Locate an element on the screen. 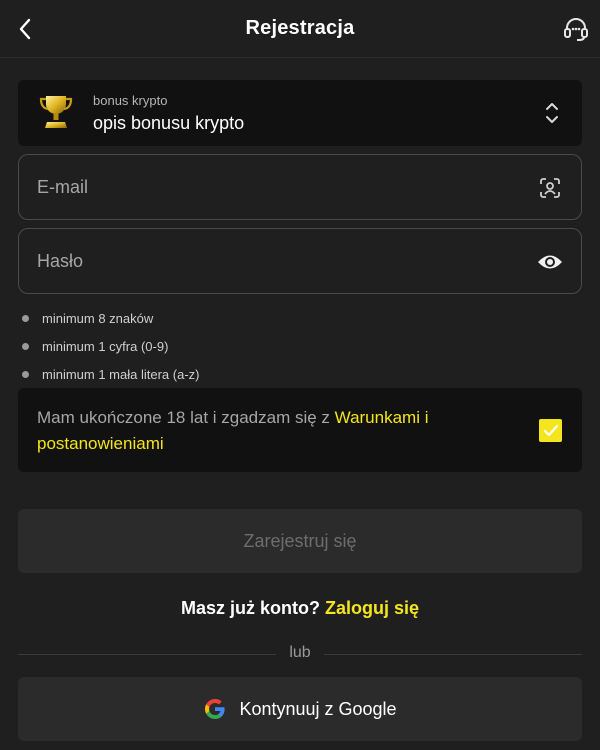 The width and height of the screenshot is (600, 750). password-field is located at coordinates (300, 261).